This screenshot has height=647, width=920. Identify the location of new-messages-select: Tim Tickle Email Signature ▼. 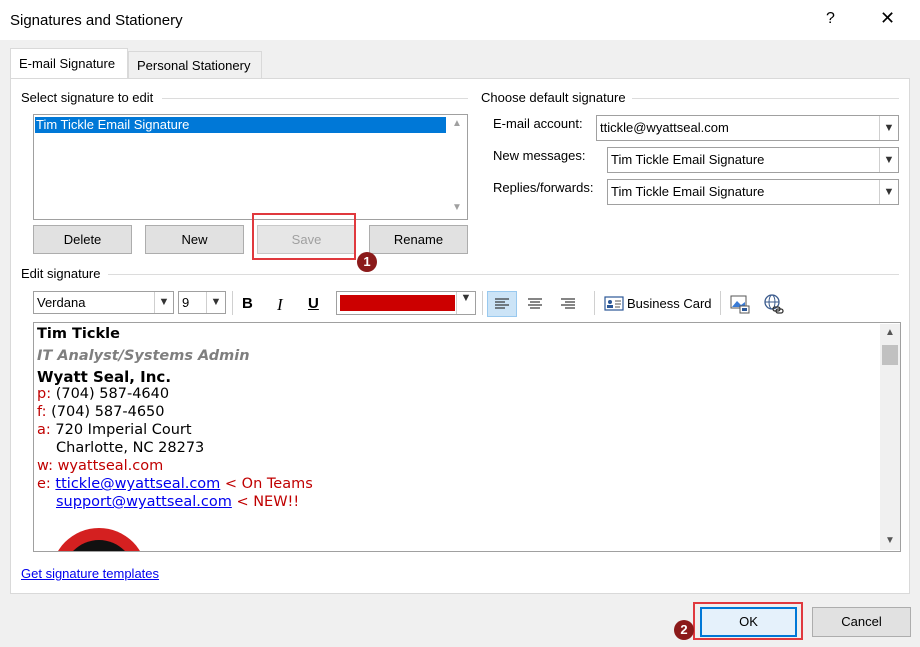
(753, 160).